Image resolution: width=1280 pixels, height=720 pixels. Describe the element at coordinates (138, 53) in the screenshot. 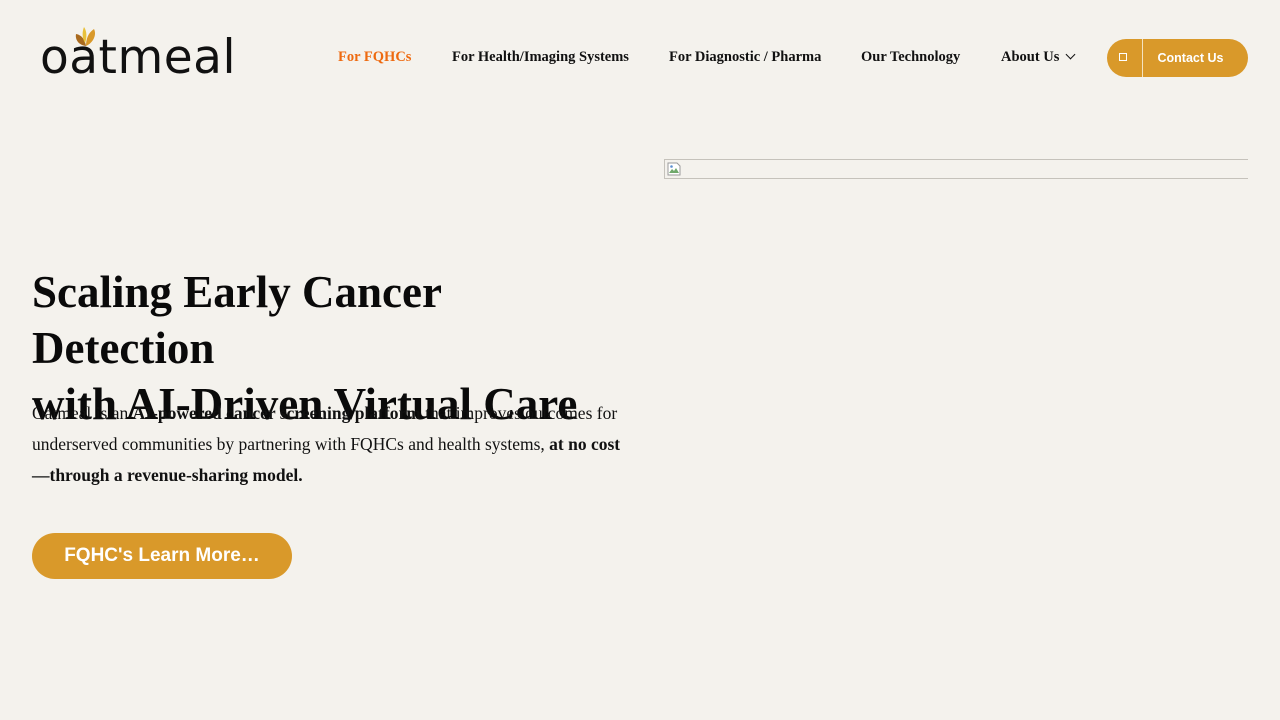

I see `brand-logo: oatmeal` at that location.